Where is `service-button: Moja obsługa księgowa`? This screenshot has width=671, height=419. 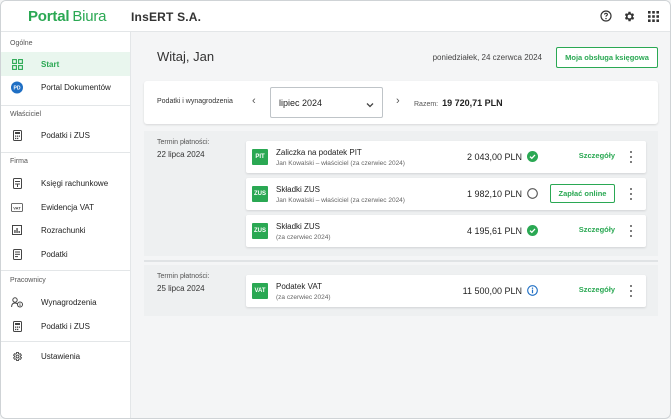 service-button: Moja obsługa księgowa is located at coordinates (607, 57).